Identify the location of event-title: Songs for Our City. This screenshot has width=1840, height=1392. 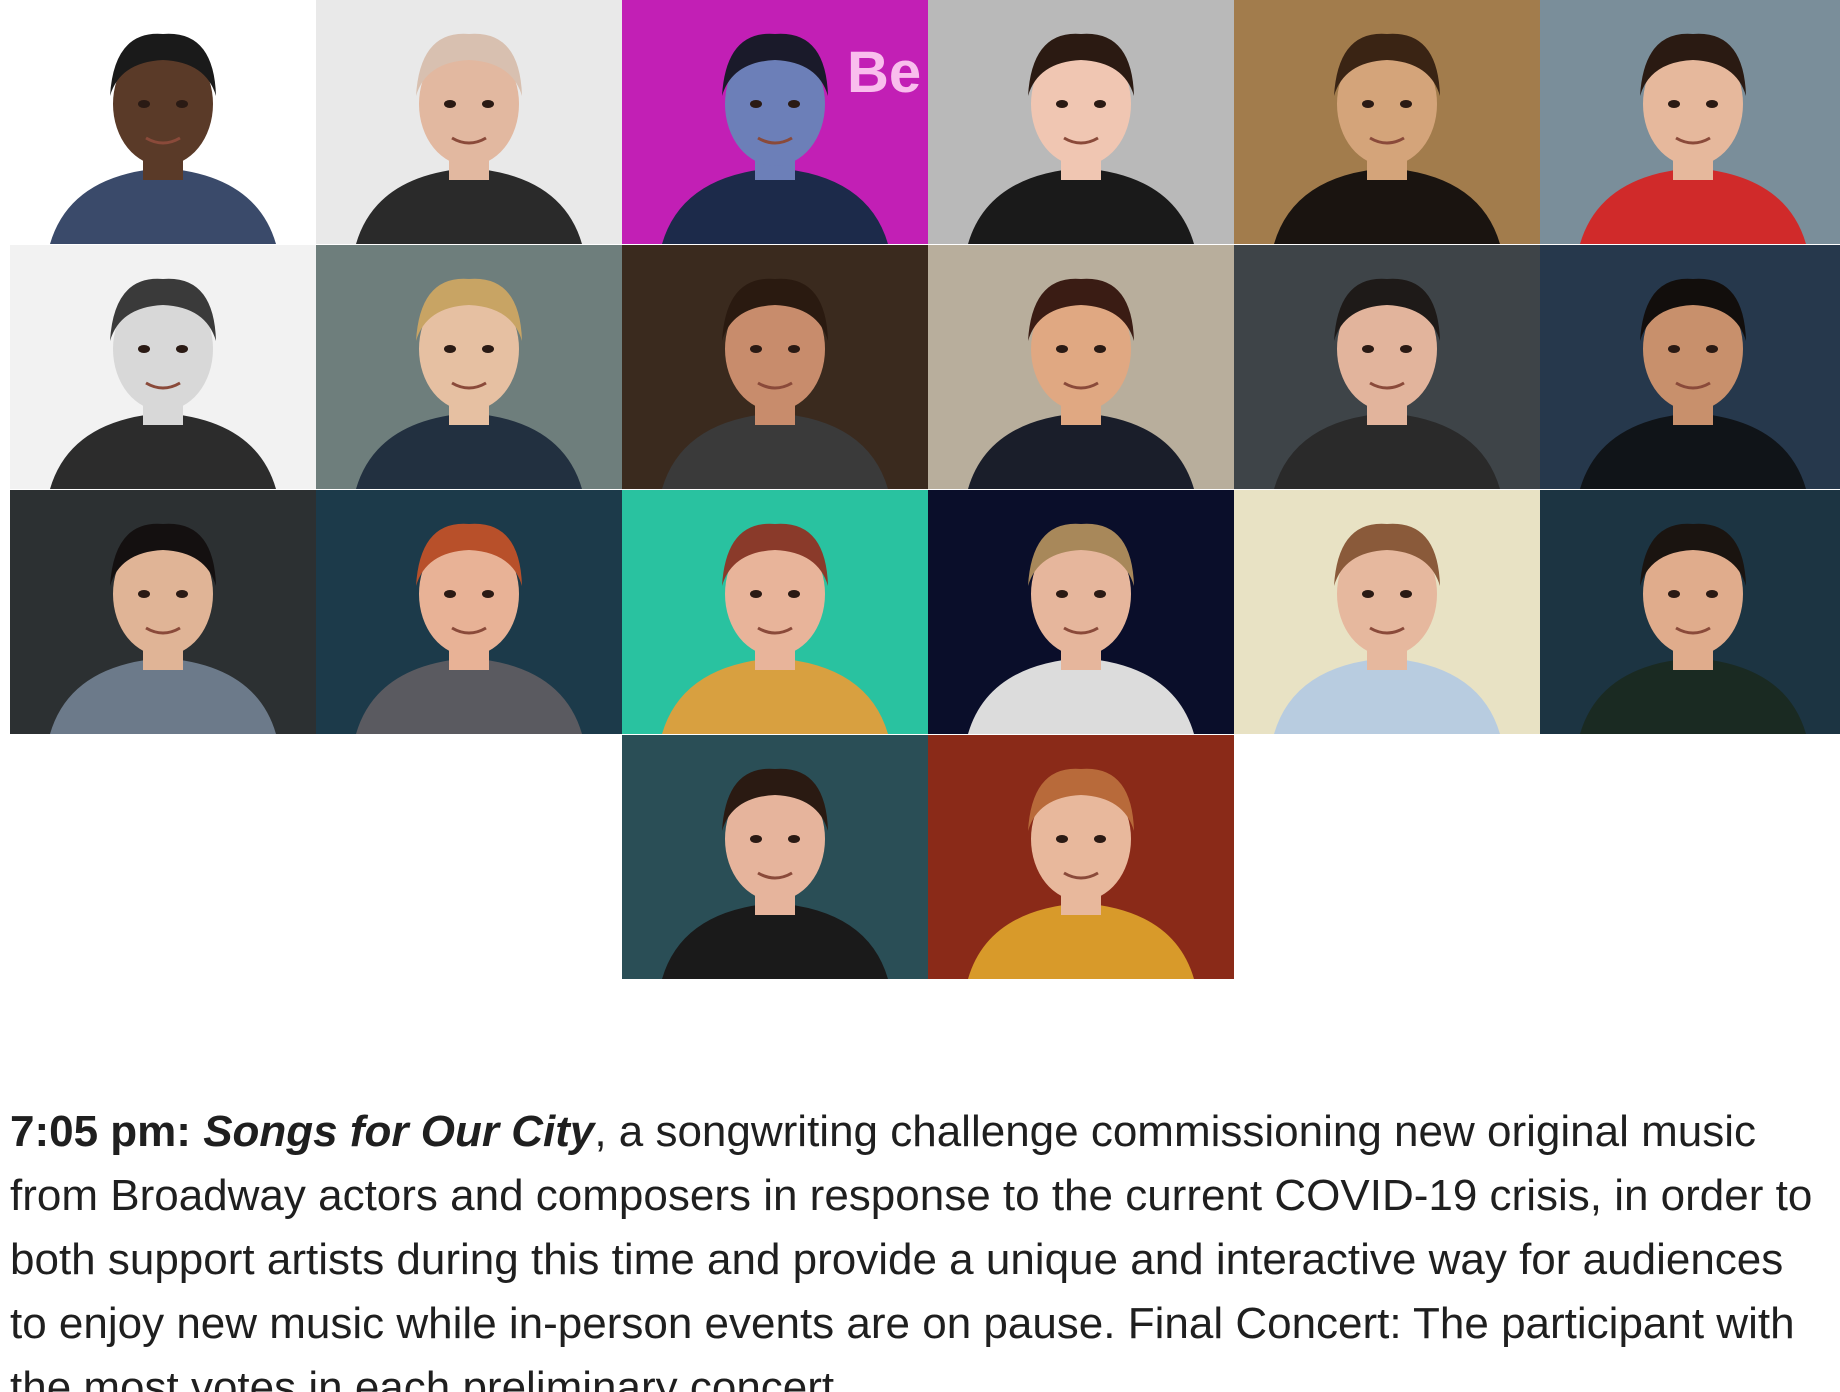
(399, 1131).